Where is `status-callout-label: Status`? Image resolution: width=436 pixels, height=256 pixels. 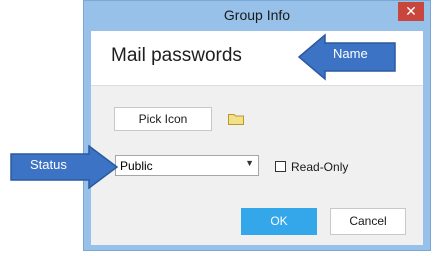 status-callout-label: Status is located at coordinates (48, 164).